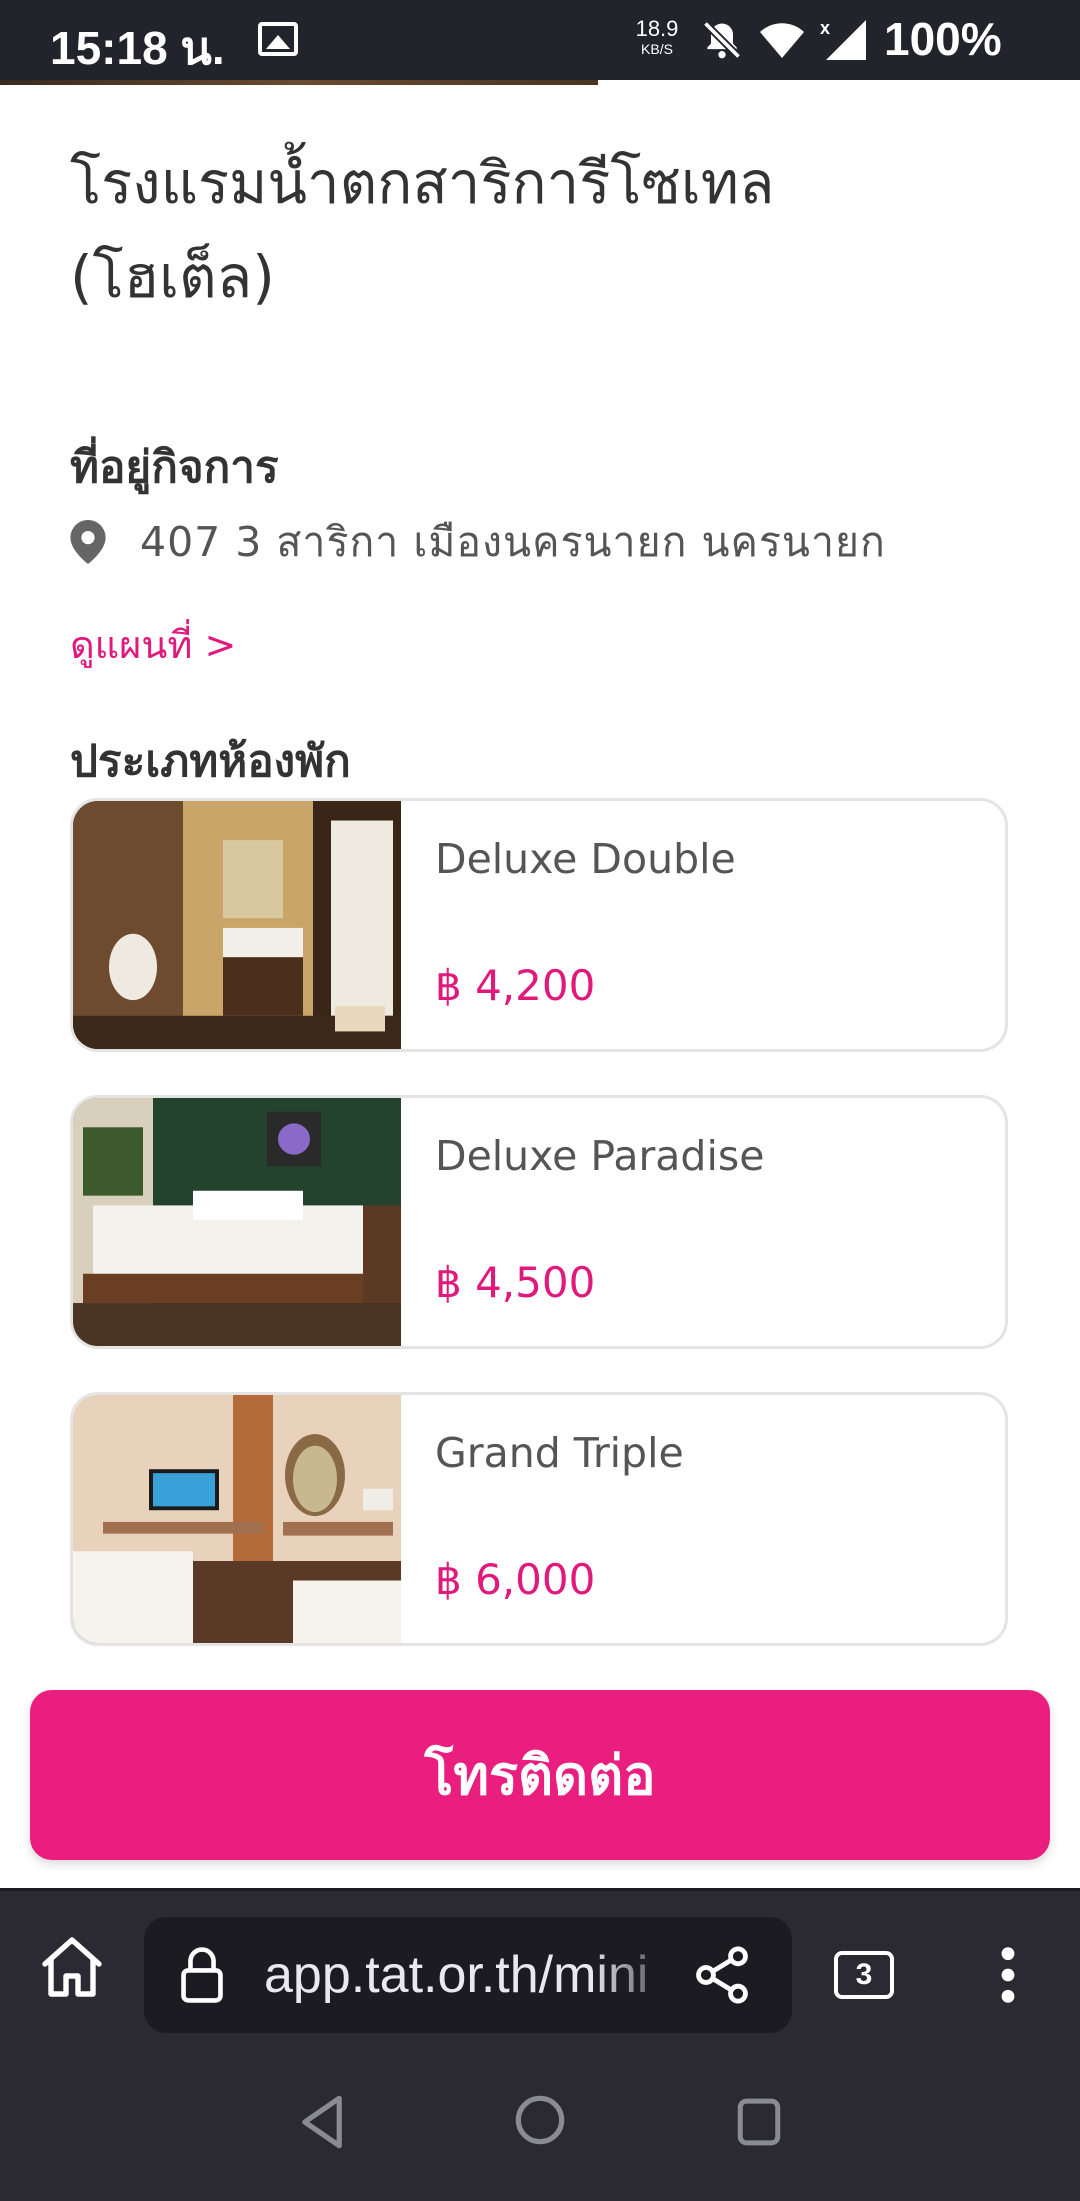  Describe the element at coordinates (72, 1967) in the screenshot. I see `home-icon` at that location.